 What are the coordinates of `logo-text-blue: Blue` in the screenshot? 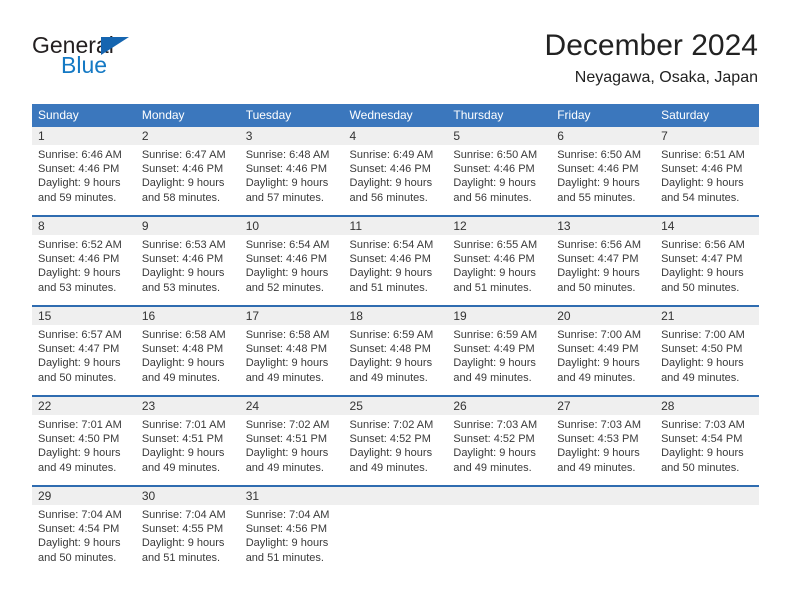 It's located at (84, 65).